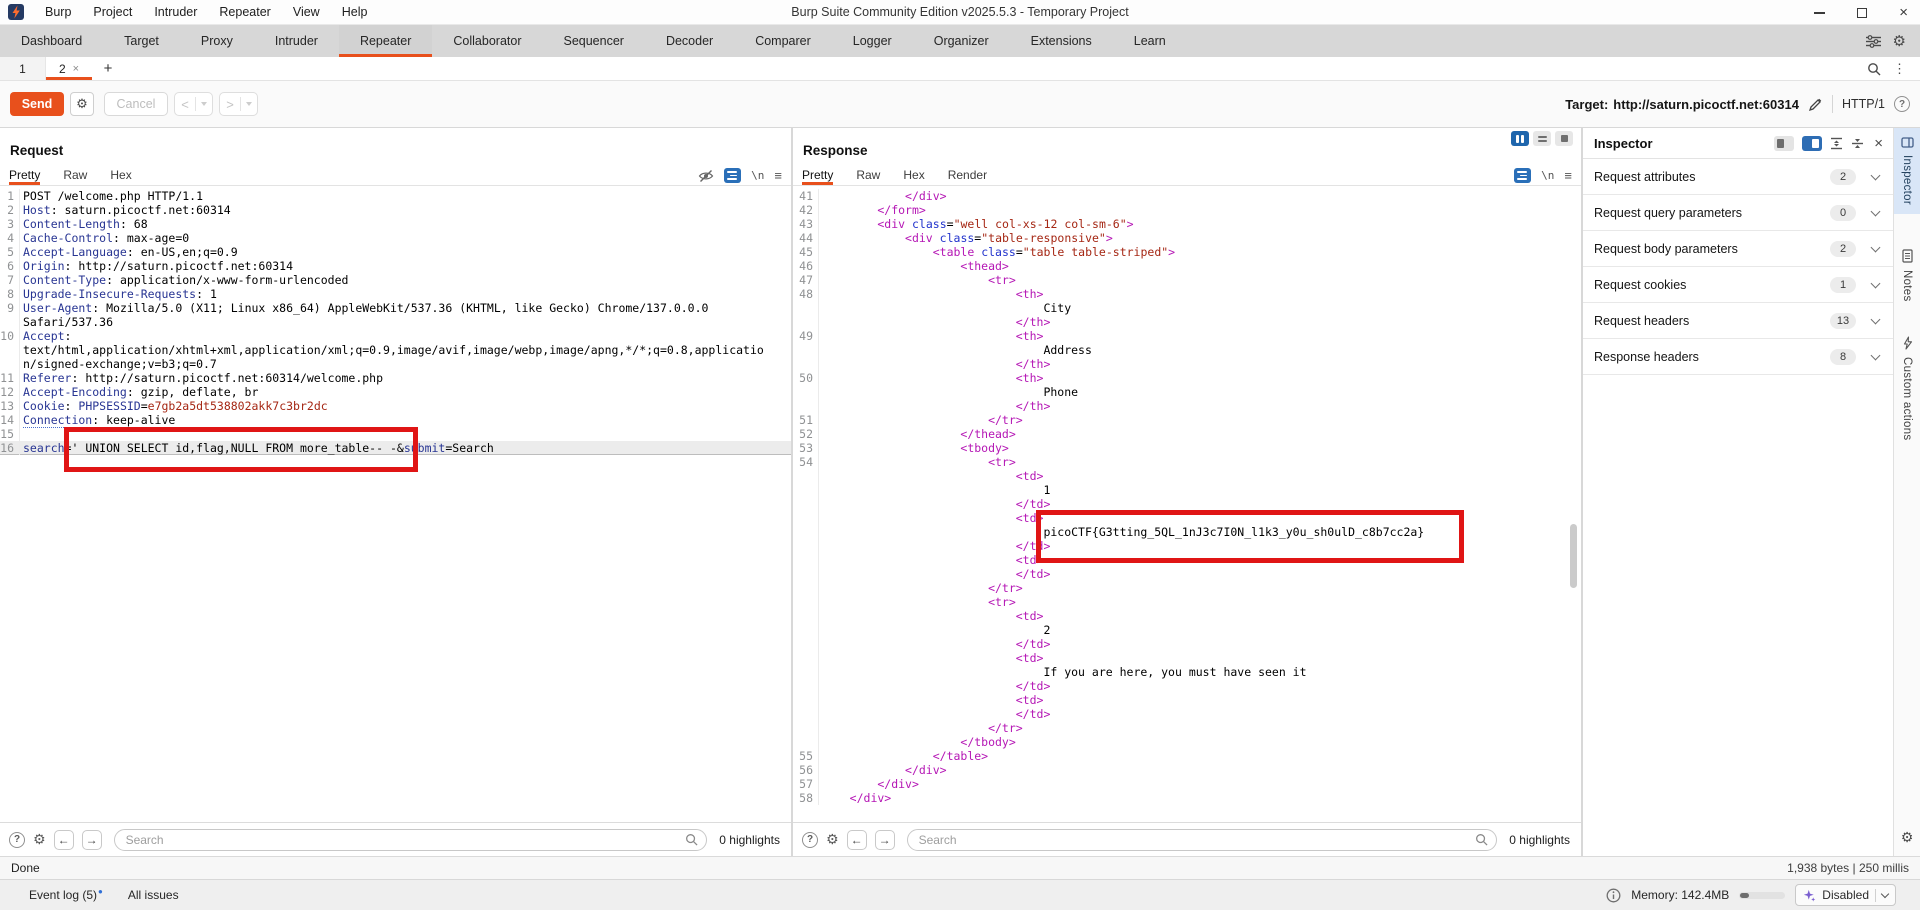 The image size is (1920, 910). What do you see at coordinates (817, 176) in the screenshot?
I see `response-tab-pretty: Pretty` at bounding box center [817, 176].